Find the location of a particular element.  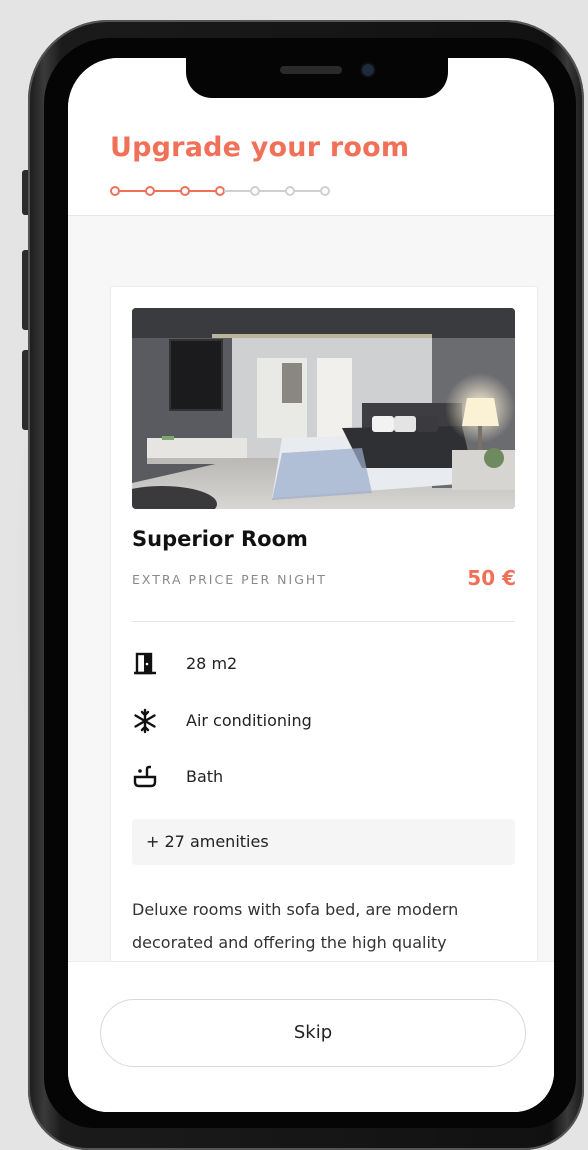

snowflake-icon is located at coordinates (145, 721).